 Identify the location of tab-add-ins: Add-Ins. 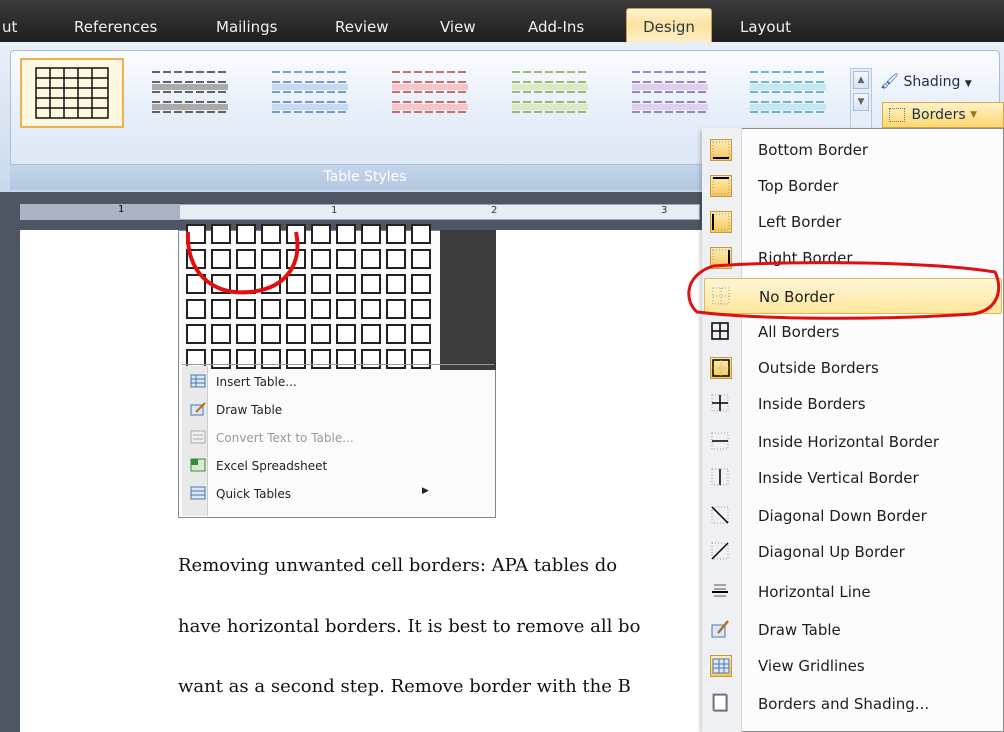
(556, 29).